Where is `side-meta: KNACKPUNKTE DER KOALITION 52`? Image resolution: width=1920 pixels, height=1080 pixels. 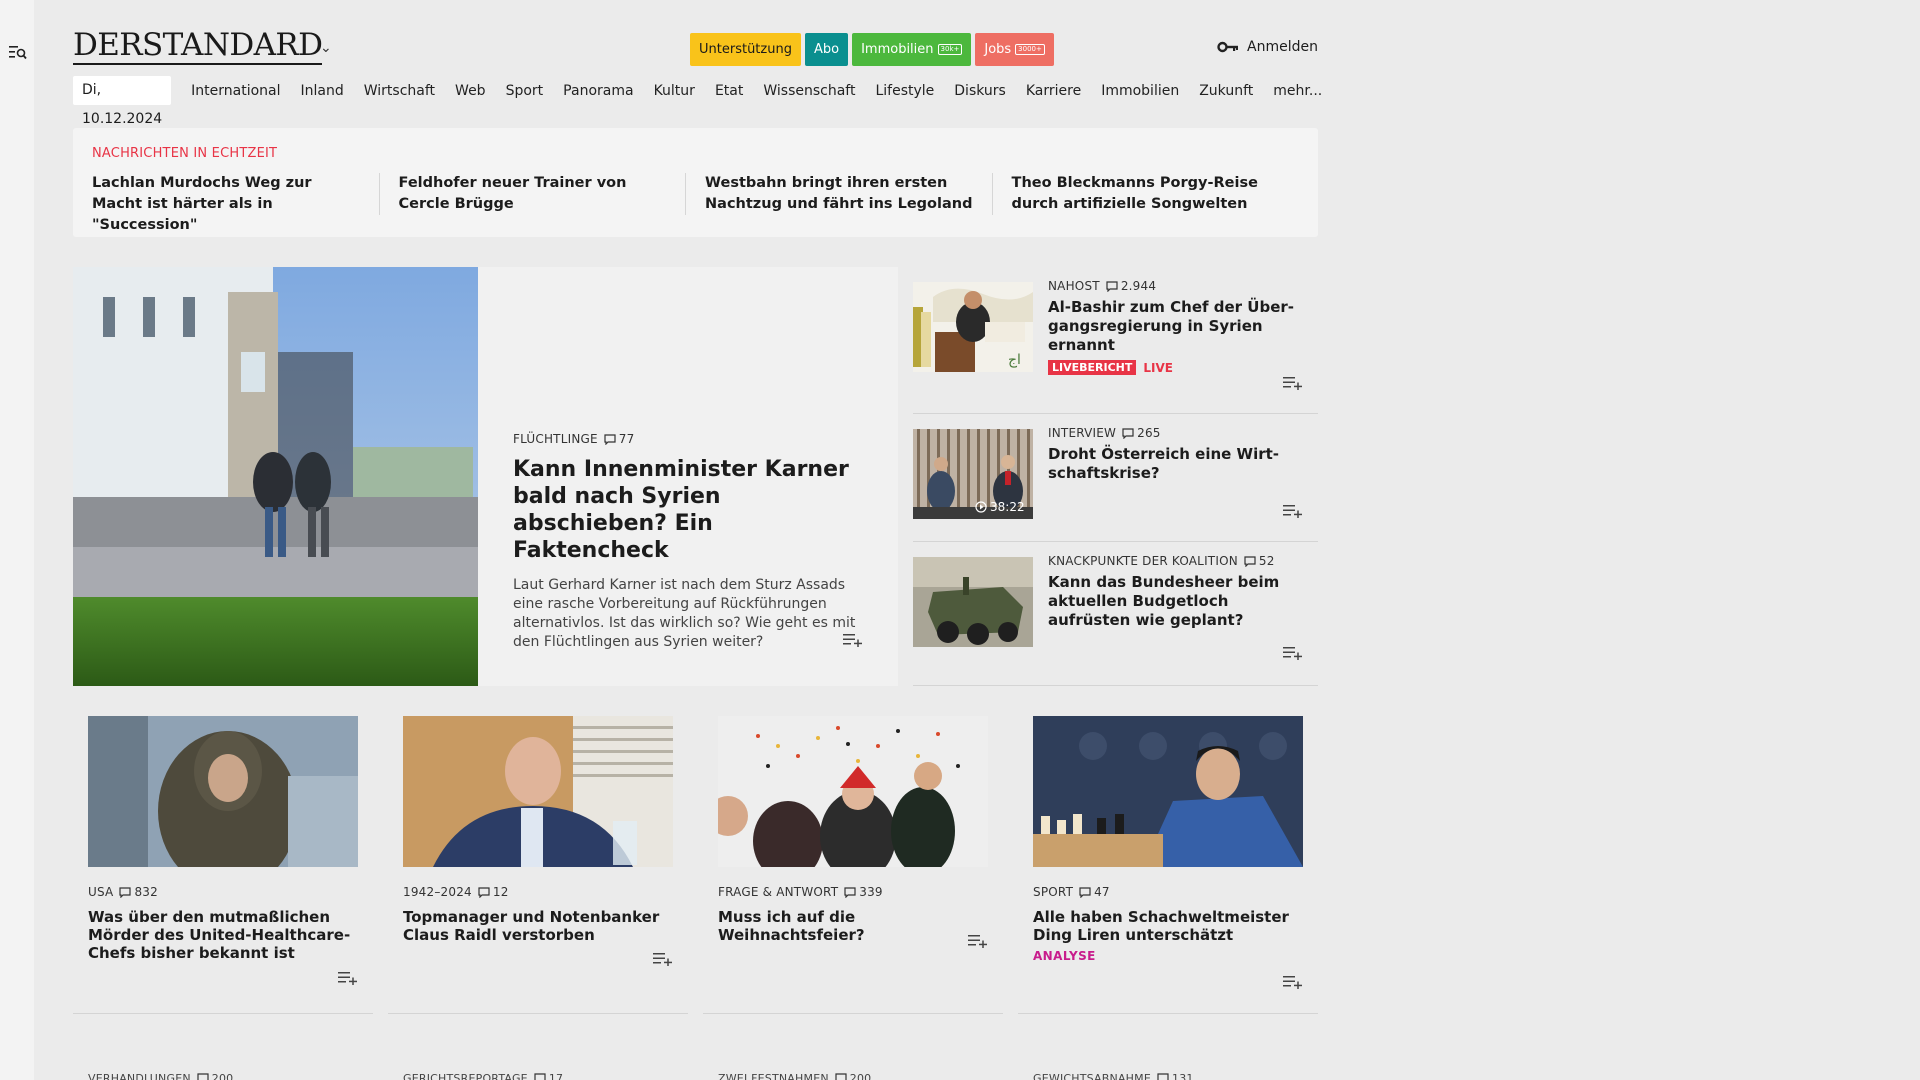
side-meta: KNACKPUNKTE DER KOALITION 52 is located at coordinates (1180, 561).